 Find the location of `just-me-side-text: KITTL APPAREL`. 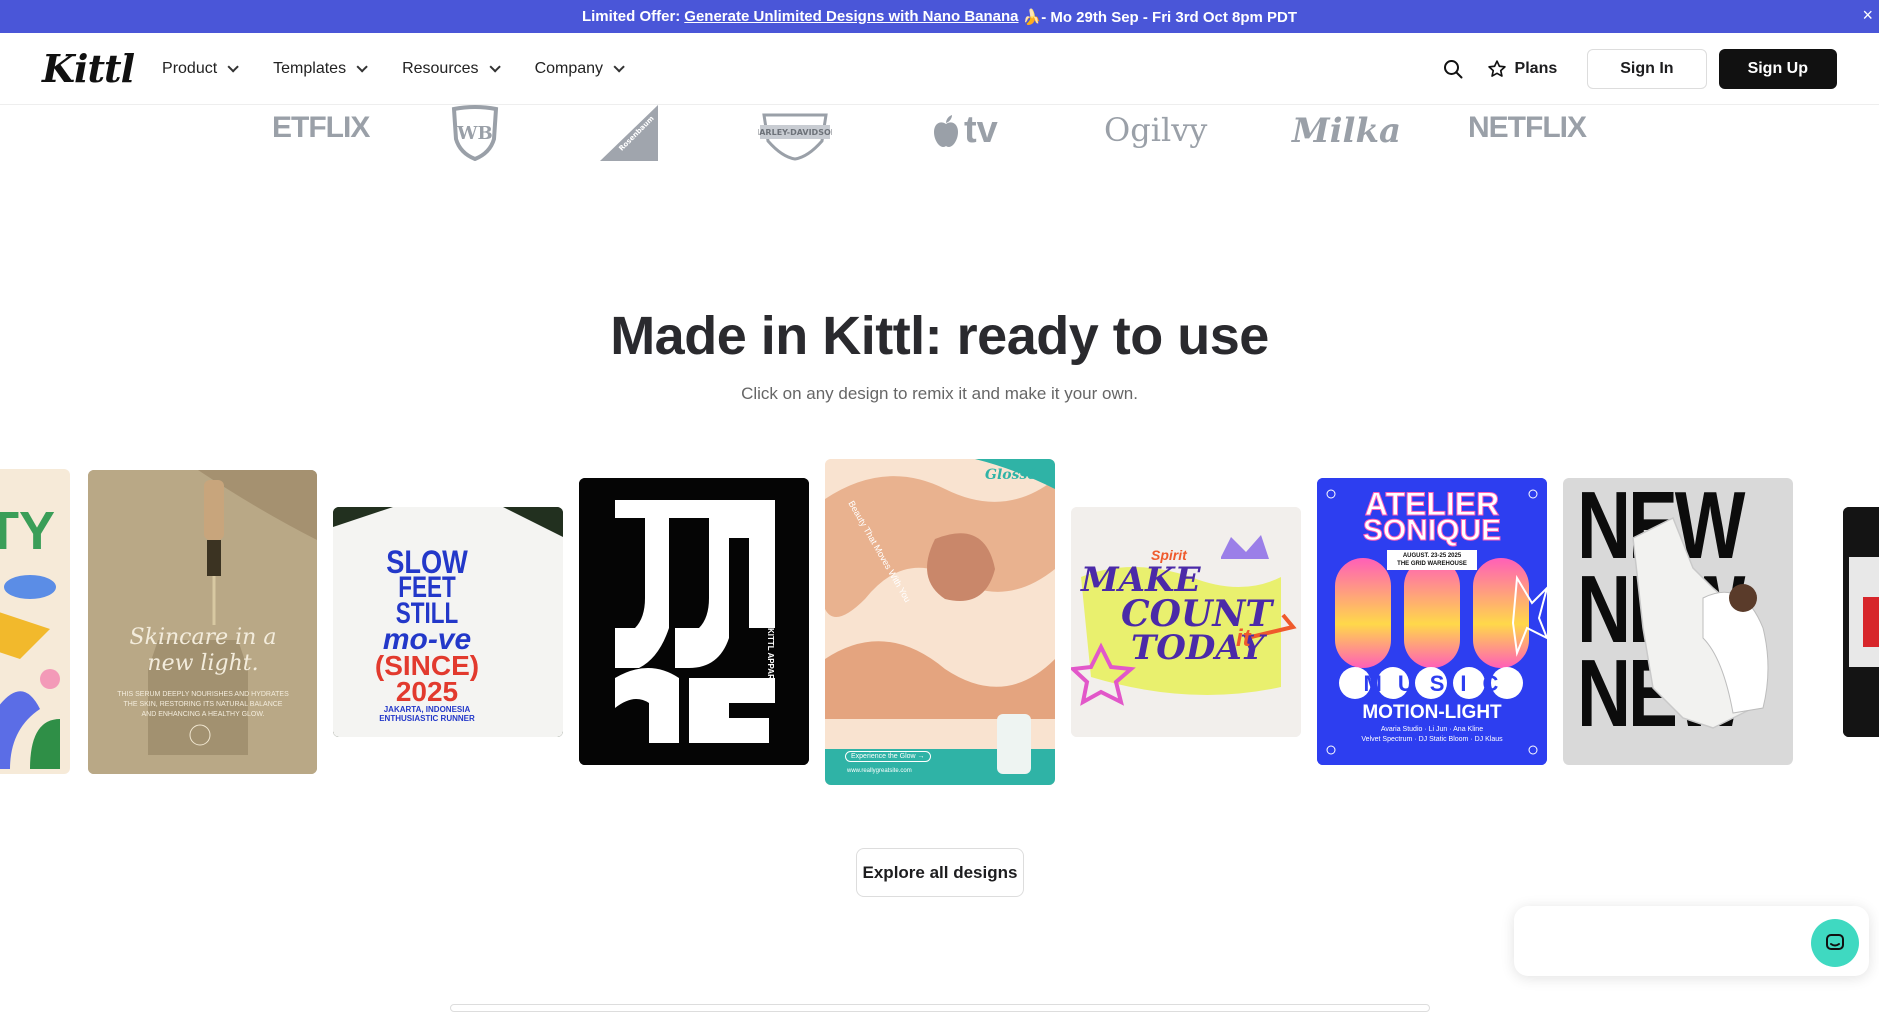

just-me-side-text: KITTL APPAREL is located at coordinates (770, 659).